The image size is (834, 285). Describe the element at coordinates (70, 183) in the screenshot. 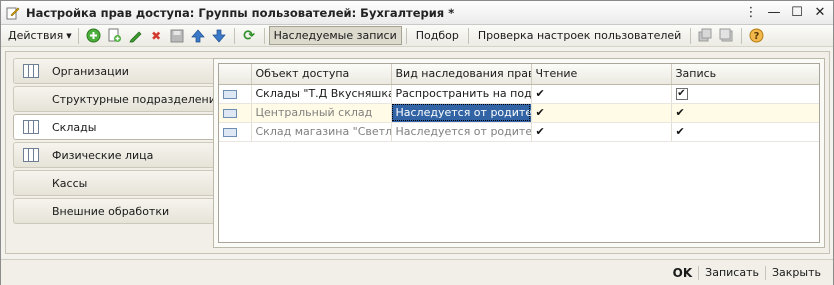

I see `tab-label: Кассы` at that location.